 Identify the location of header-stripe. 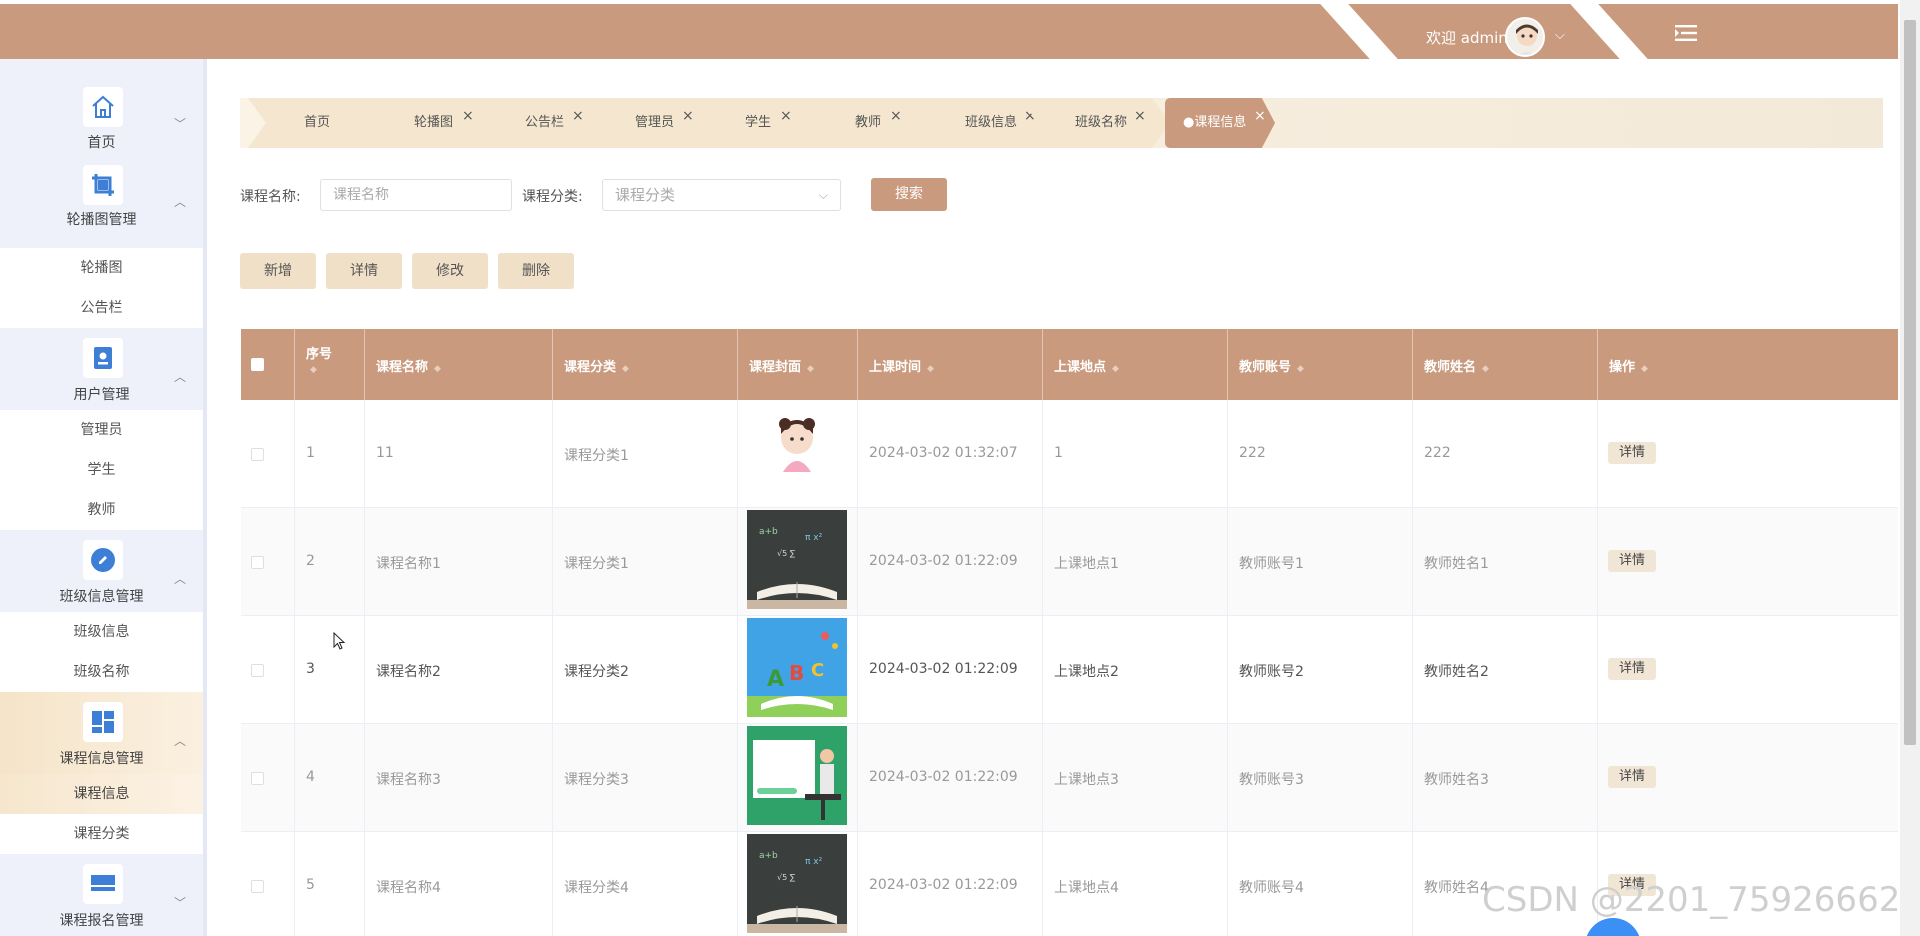
(1609, 31).